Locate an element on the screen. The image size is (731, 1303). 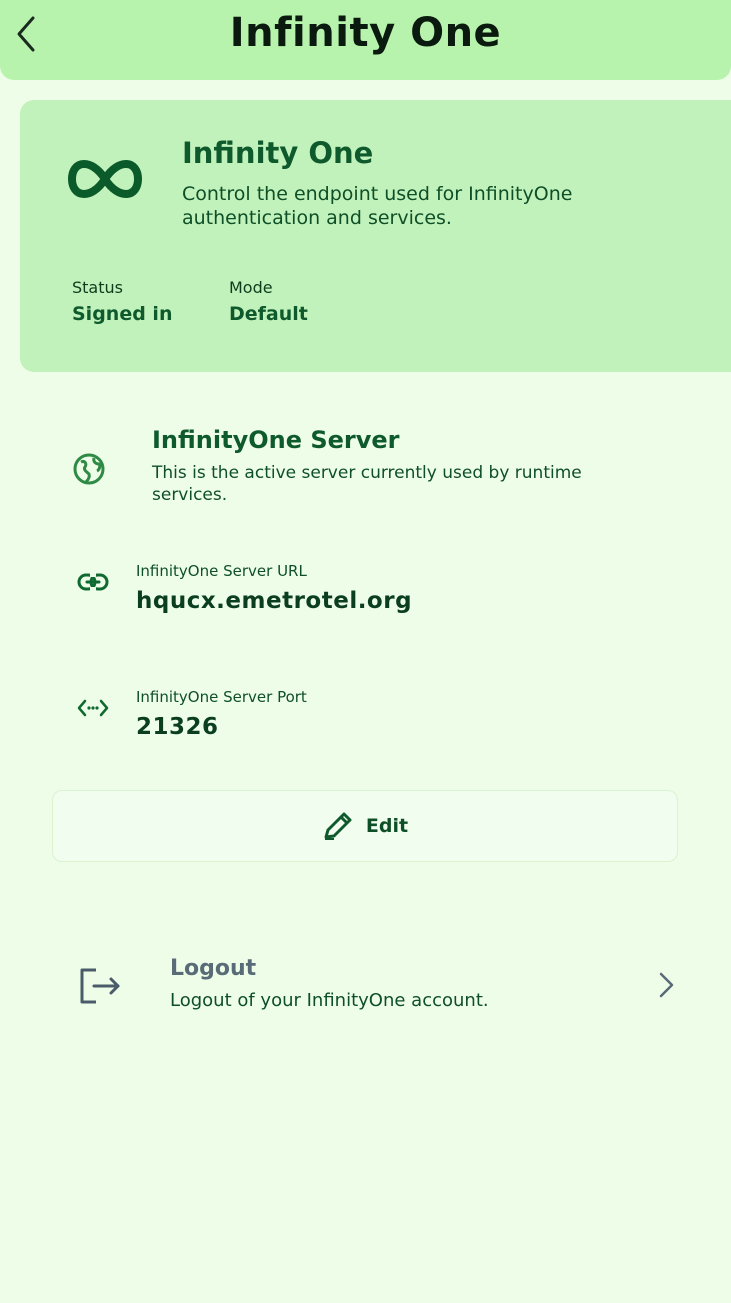
edit-button: Edit is located at coordinates (365, 826).